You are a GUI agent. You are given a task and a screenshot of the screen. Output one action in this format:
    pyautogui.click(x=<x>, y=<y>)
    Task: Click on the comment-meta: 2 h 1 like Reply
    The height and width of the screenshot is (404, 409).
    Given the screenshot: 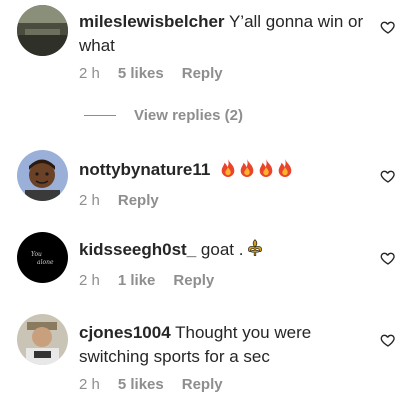 What is the action you would take?
    pyautogui.click(x=146, y=280)
    